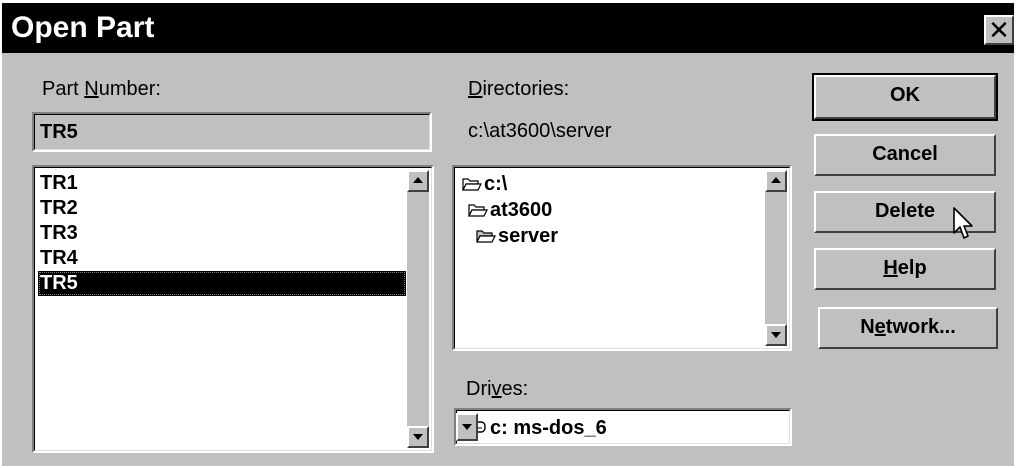  What do you see at coordinates (83, 27) in the screenshot?
I see `window-title: Open Part` at bounding box center [83, 27].